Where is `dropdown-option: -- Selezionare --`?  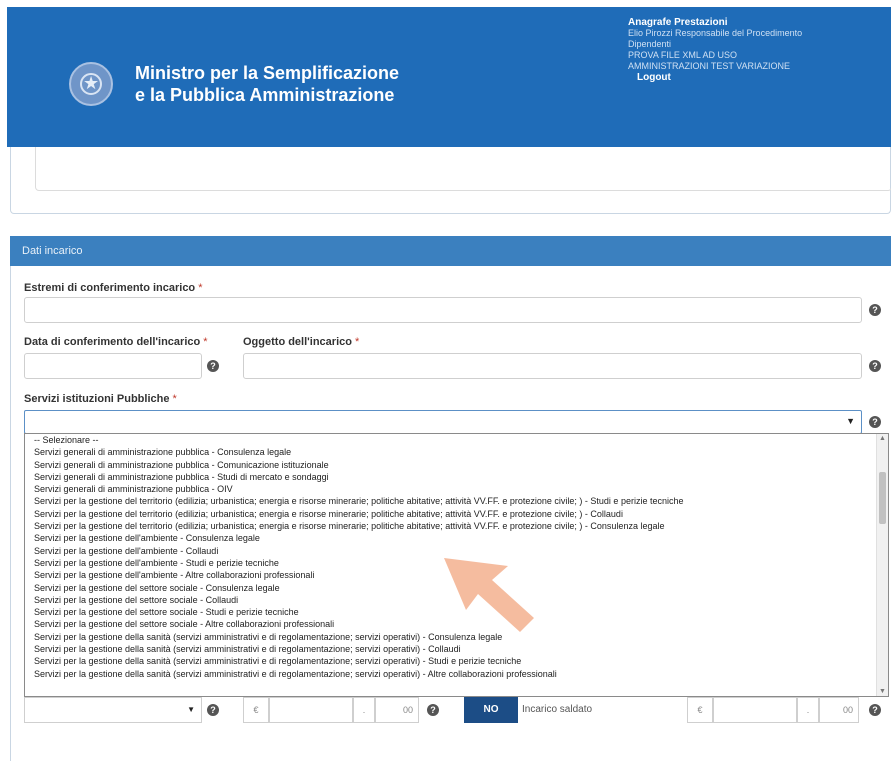 dropdown-option: -- Selezionare -- is located at coordinates (456, 440).